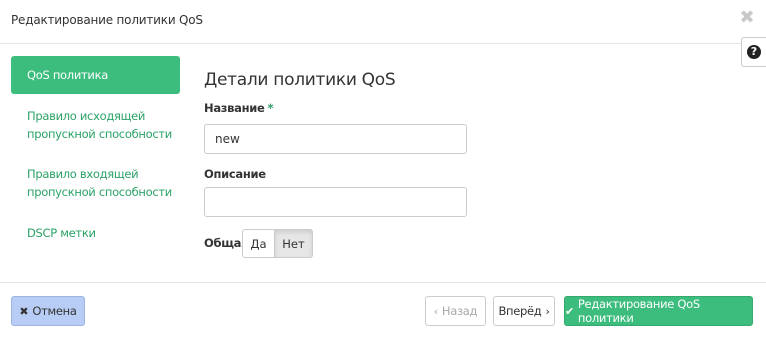 The width and height of the screenshot is (766, 338). I want to click on submit-label: Редактирование QoS политики, so click(638, 311).